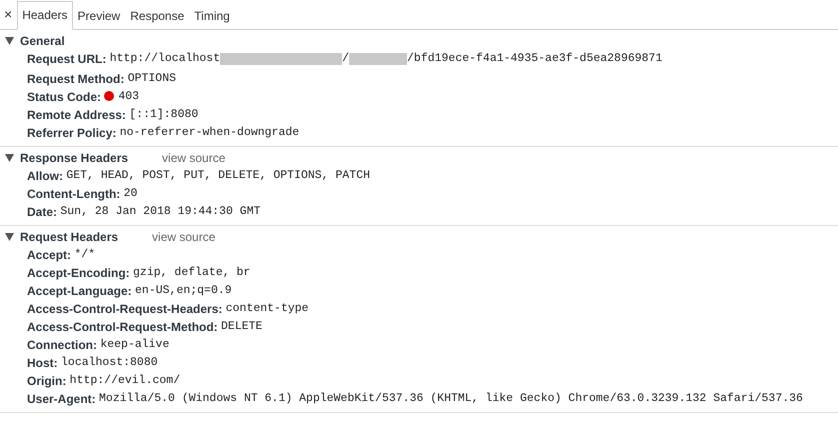  Describe the element at coordinates (62, 345) in the screenshot. I see `header-name: Connection:` at that location.